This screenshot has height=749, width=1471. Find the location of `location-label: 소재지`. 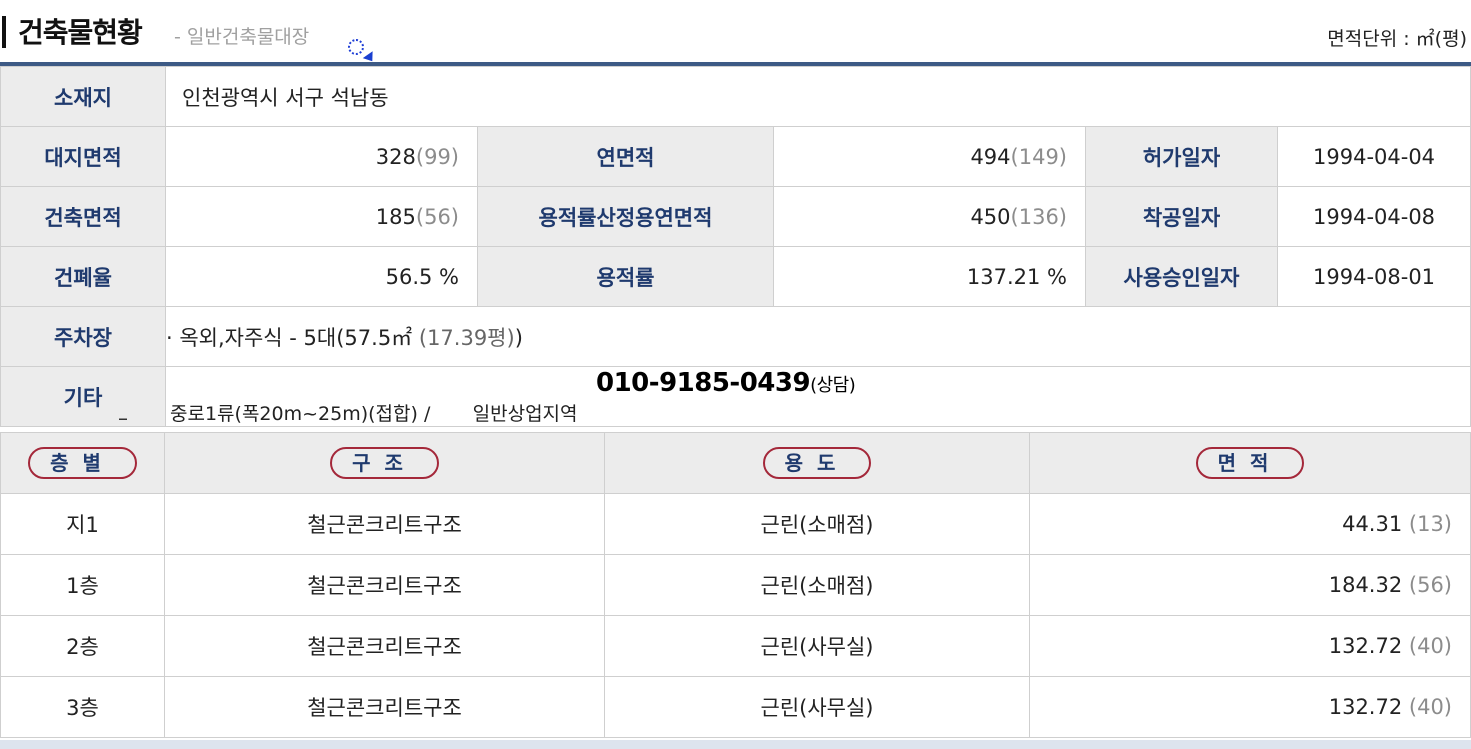

location-label: 소재지 is located at coordinates (83, 96).